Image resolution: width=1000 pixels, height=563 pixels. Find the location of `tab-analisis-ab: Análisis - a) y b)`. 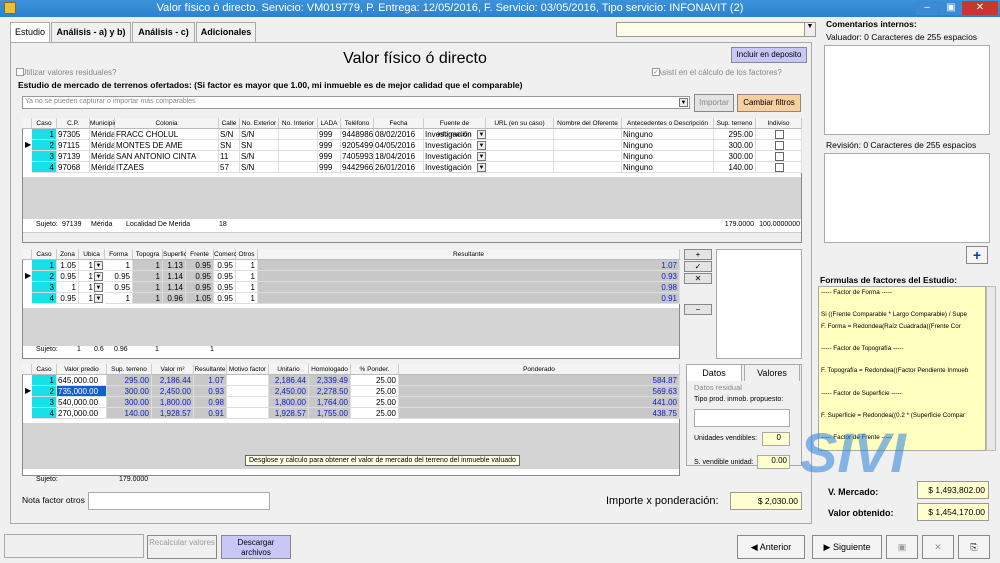

tab-analisis-ab: Análisis - a) y b) is located at coordinates (91, 32).